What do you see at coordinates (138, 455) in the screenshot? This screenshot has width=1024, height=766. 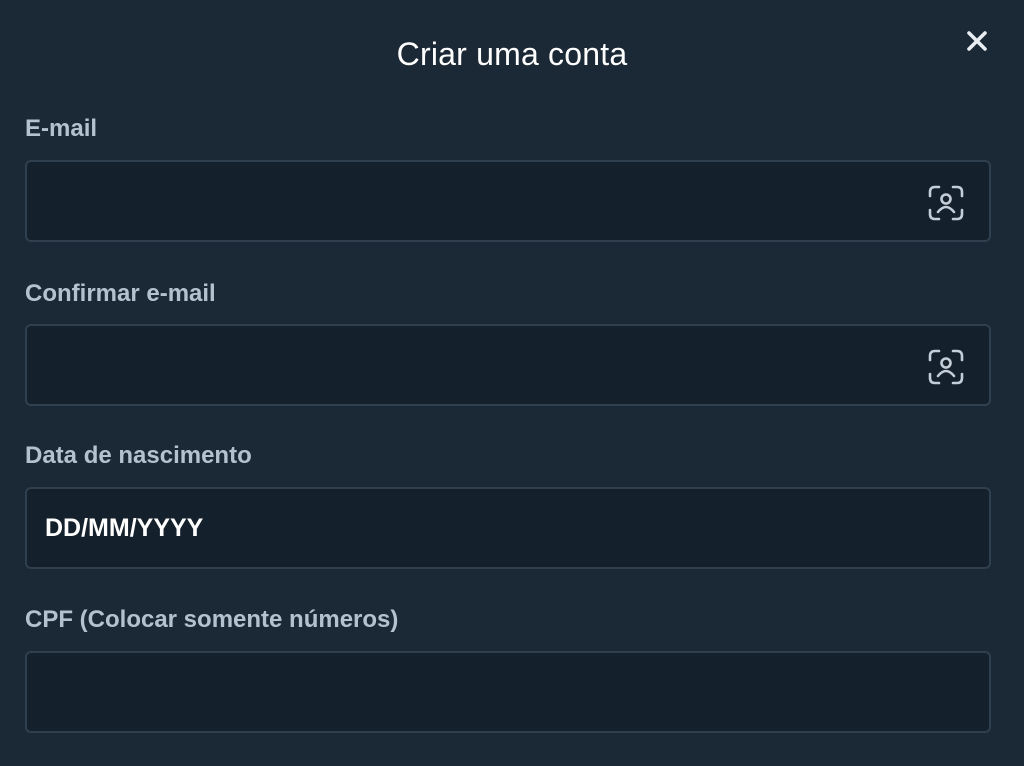 I see `birth-date-label: Data de nascimento` at bounding box center [138, 455].